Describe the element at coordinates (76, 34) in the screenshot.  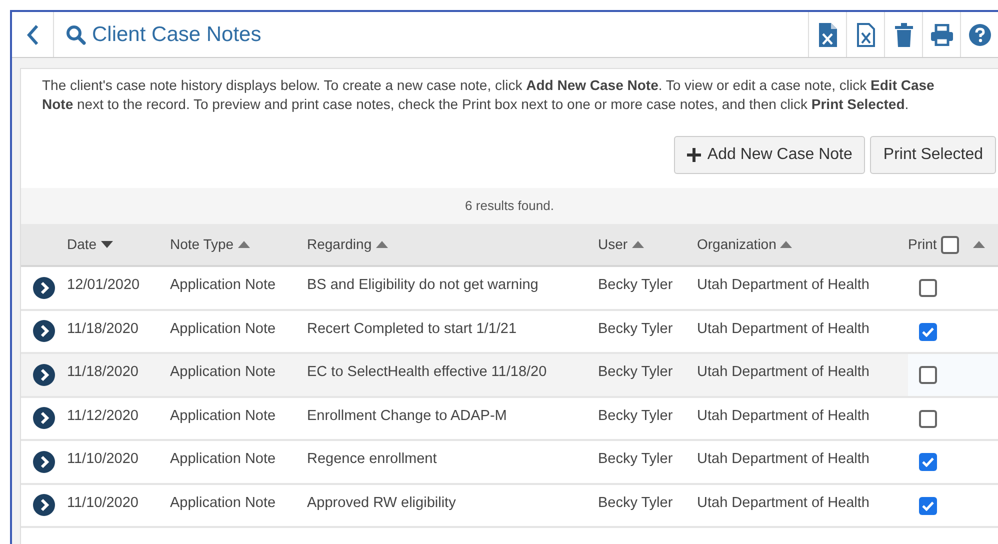
I see `search-icon` at that location.